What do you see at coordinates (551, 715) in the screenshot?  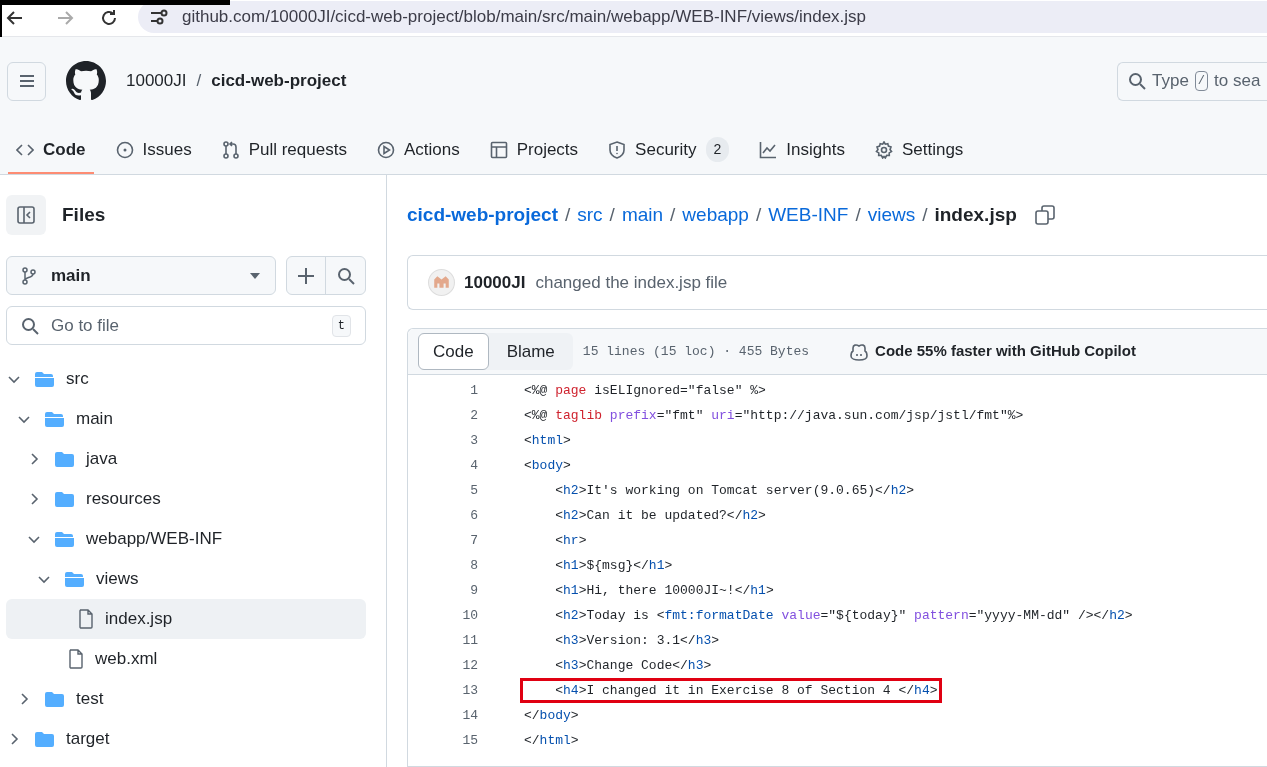 I see `code-text: </body>` at bounding box center [551, 715].